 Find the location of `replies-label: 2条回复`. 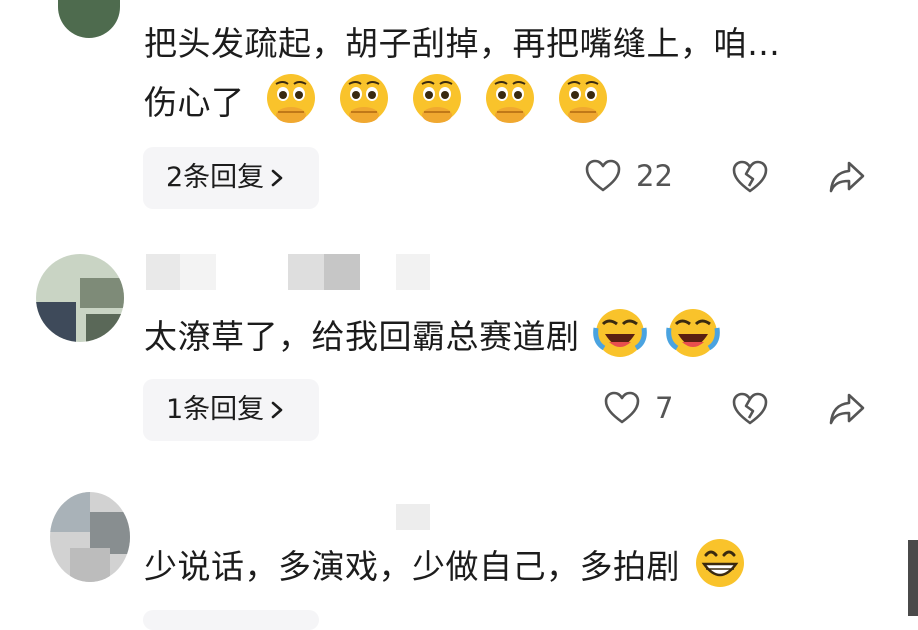

replies-label: 2条回复 is located at coordinates (215, 177).